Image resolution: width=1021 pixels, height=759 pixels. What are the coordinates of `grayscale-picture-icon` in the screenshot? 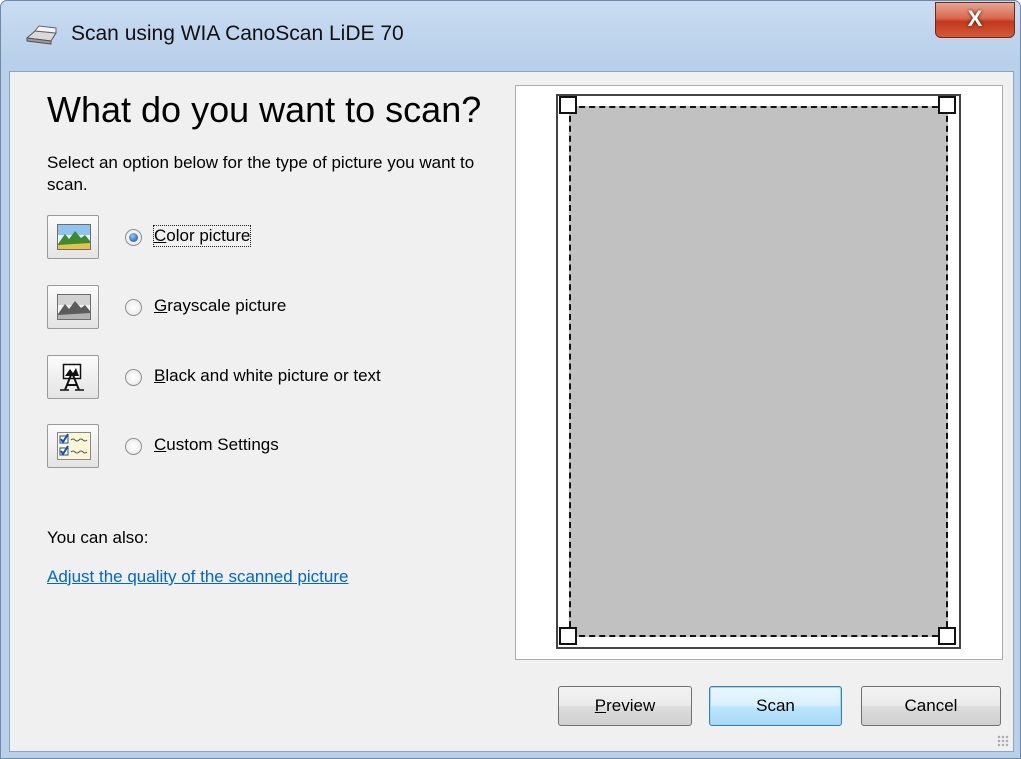 It's located at (74, 307).